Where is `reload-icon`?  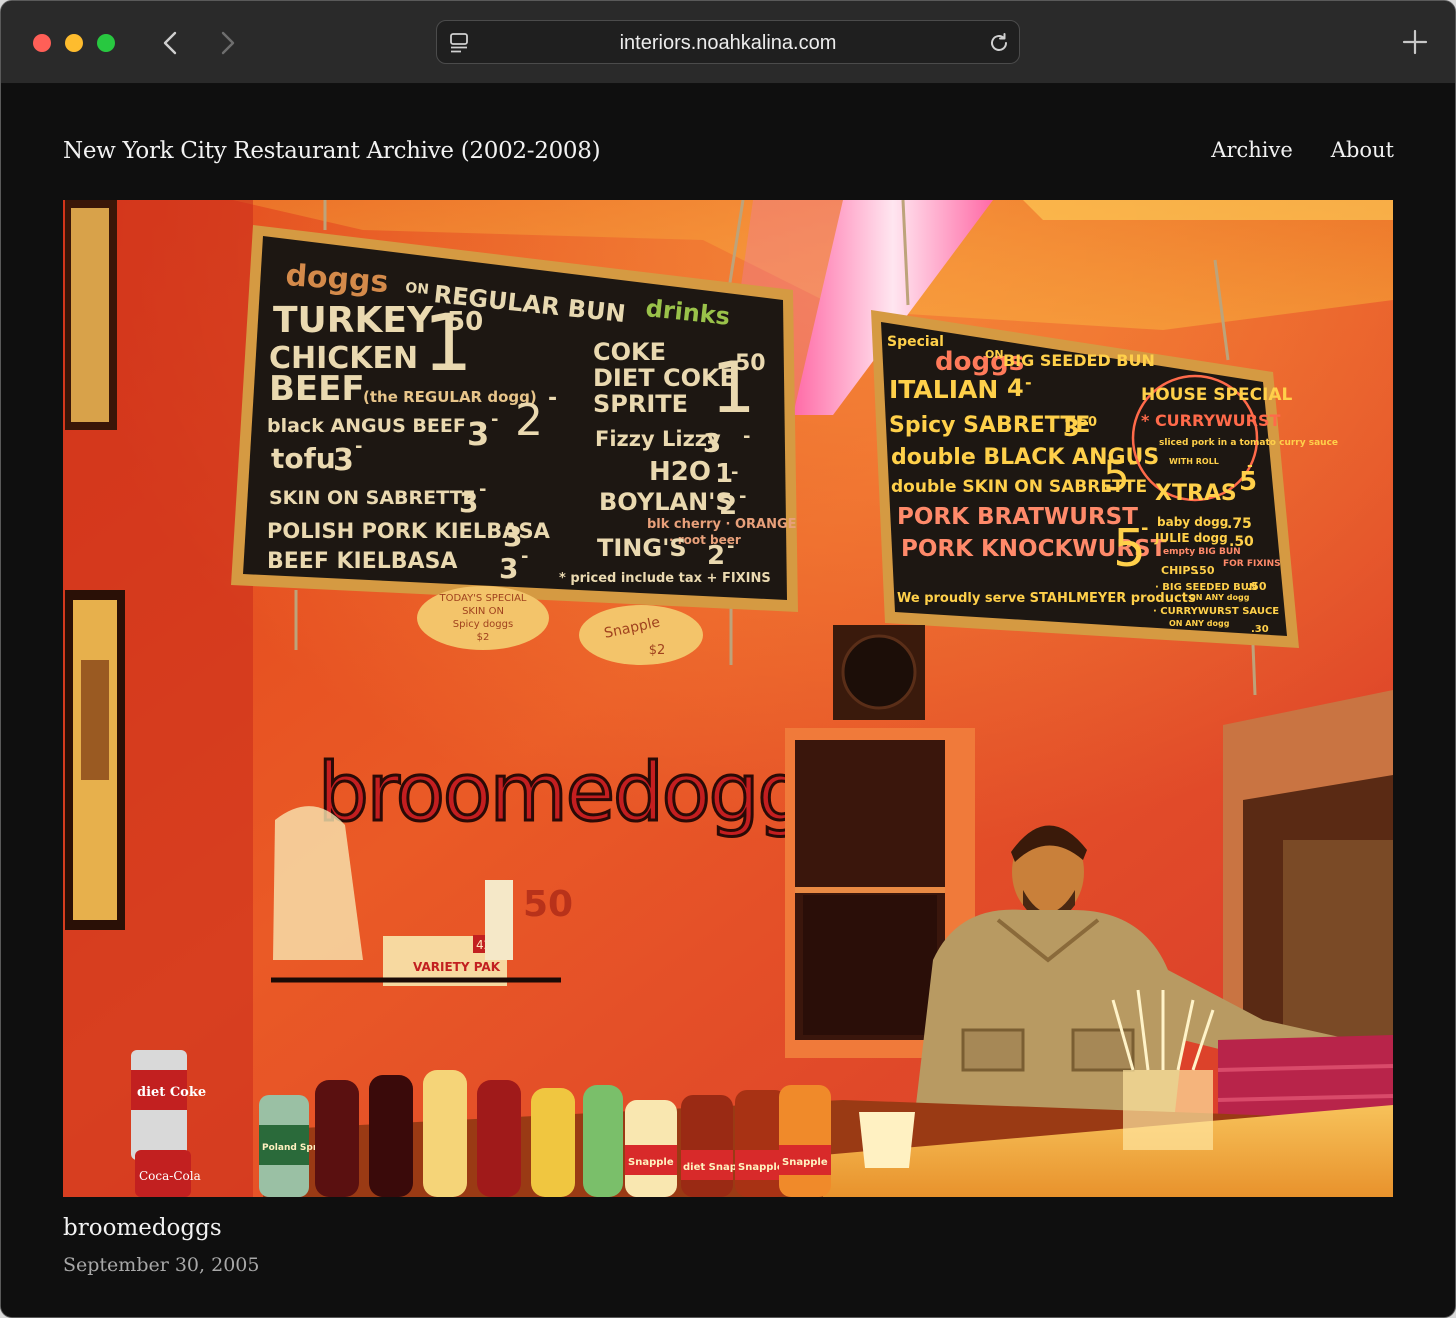
reload-icon is located at coordinates (999, 43).